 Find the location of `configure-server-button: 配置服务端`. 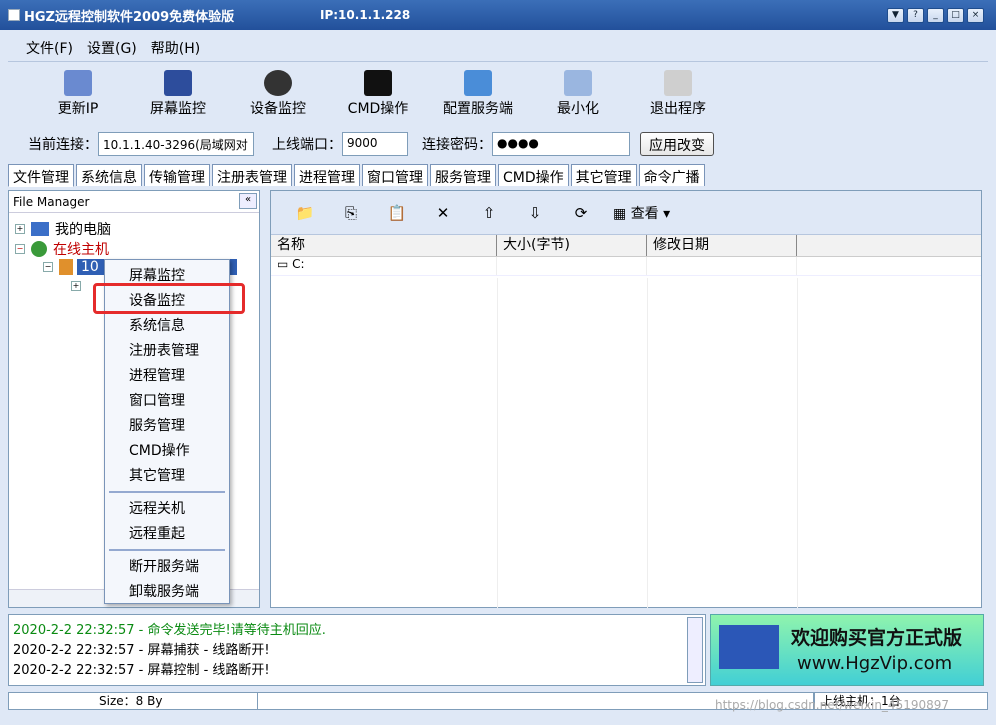

configure-server-button: 配置服务端 is located at coordinates (478, 94).